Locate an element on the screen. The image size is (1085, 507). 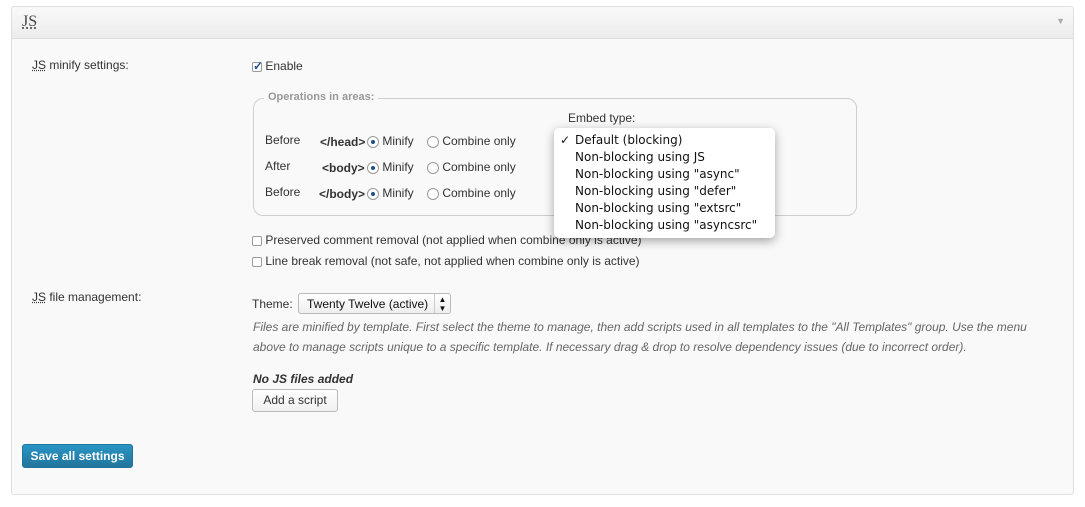
row1-minify-radio is located at coordinates (373, 141).